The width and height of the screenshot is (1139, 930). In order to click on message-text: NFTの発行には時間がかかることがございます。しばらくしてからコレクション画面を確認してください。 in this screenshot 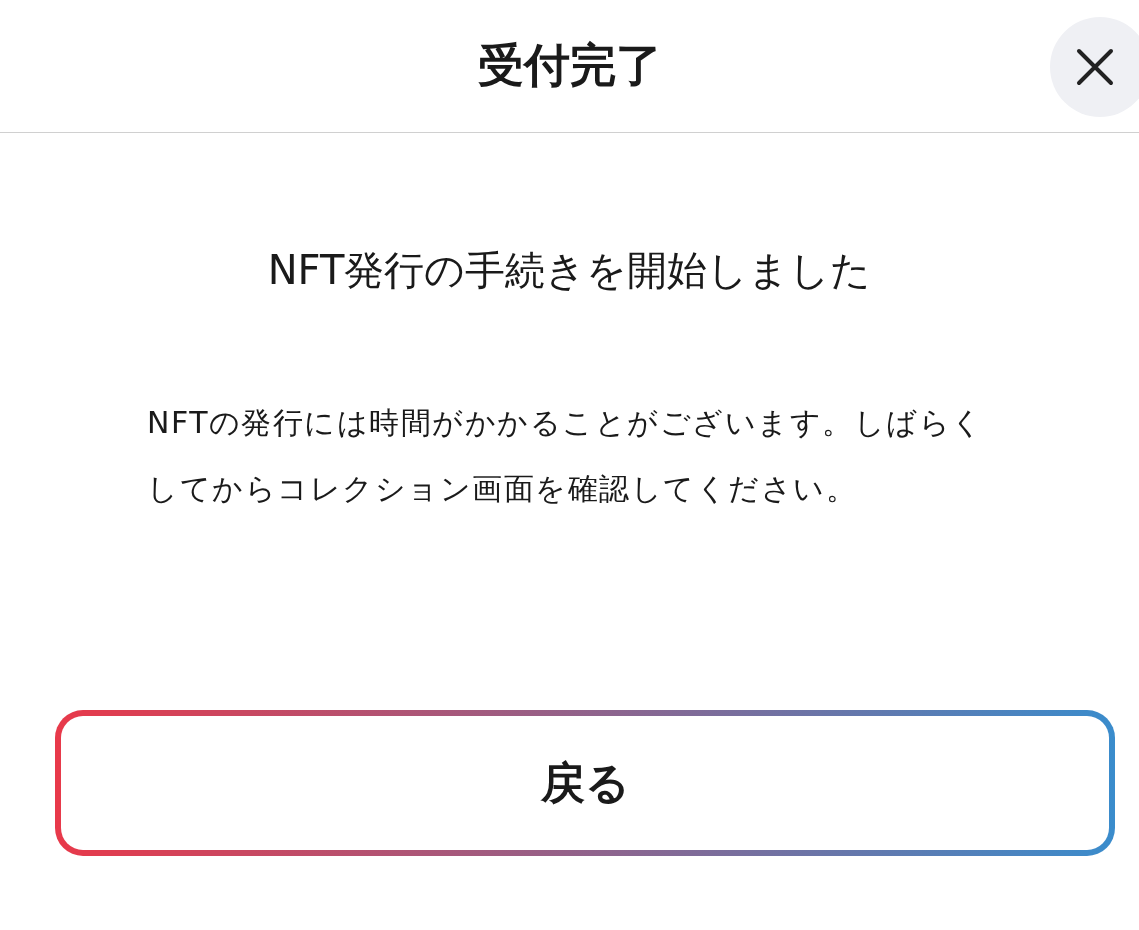, I will do `click(566, 456)`.